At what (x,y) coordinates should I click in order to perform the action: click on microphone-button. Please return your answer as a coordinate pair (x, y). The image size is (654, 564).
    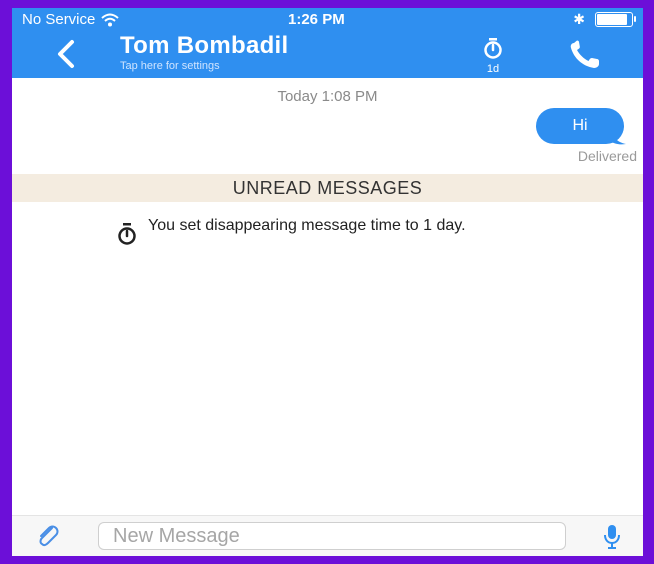
    Looking at the image, I should click on (612, 537).